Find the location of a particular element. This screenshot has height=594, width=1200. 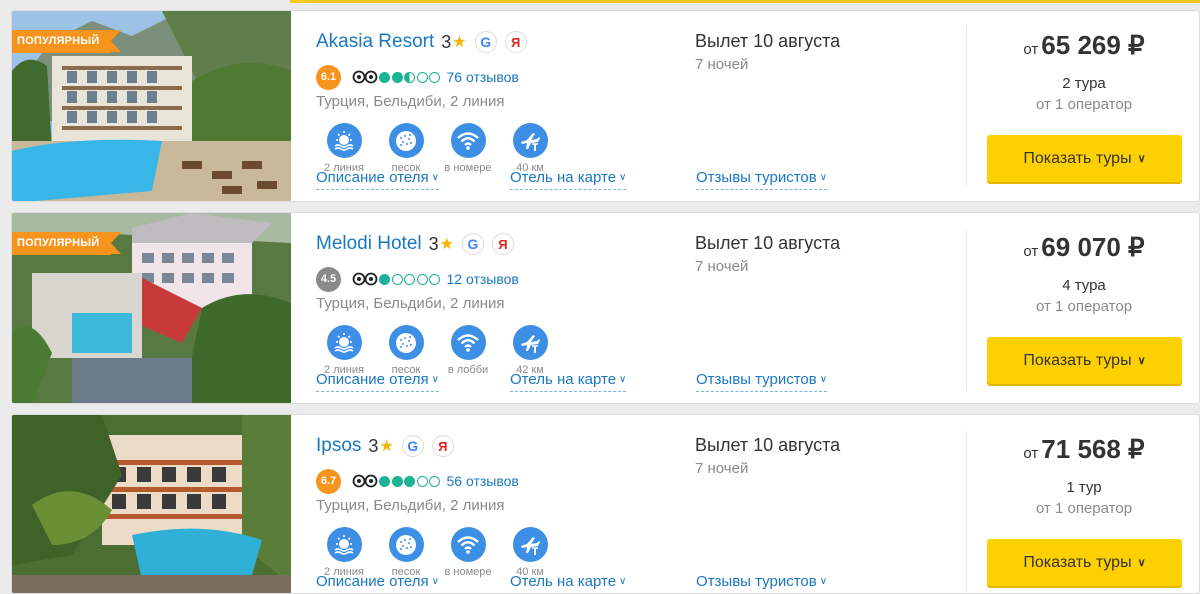

rating-score-badge: 4.5 is located at coordinates (328, 279).